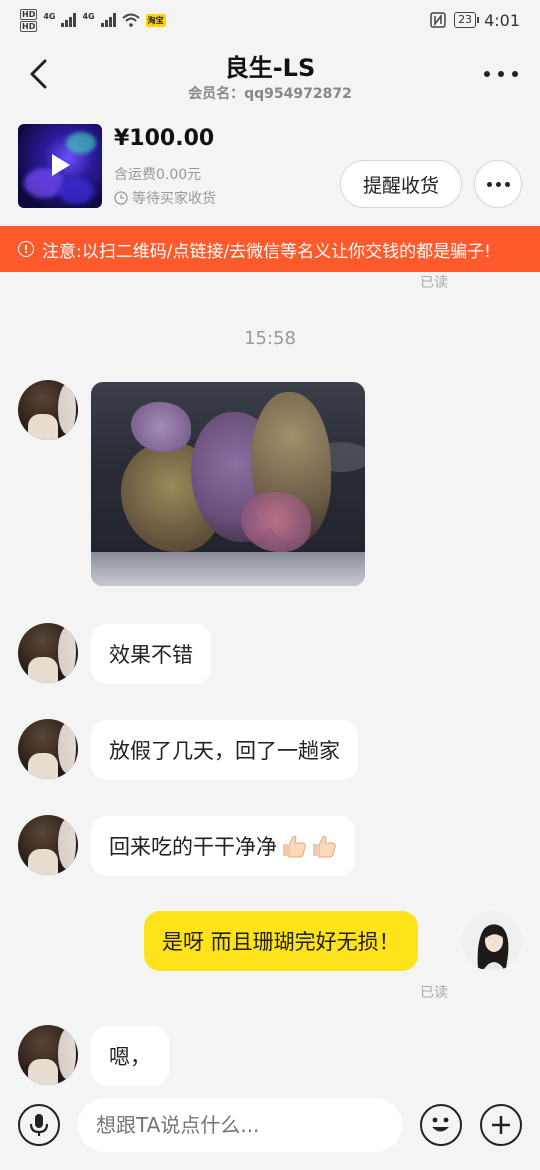 Image resolution: width=540 pixels, height=1170 pixels. What do you see at coordinates (309, 846) in the screenshot?
I see `thumbs-up-emoji-group` at bounding box center [309, 846].